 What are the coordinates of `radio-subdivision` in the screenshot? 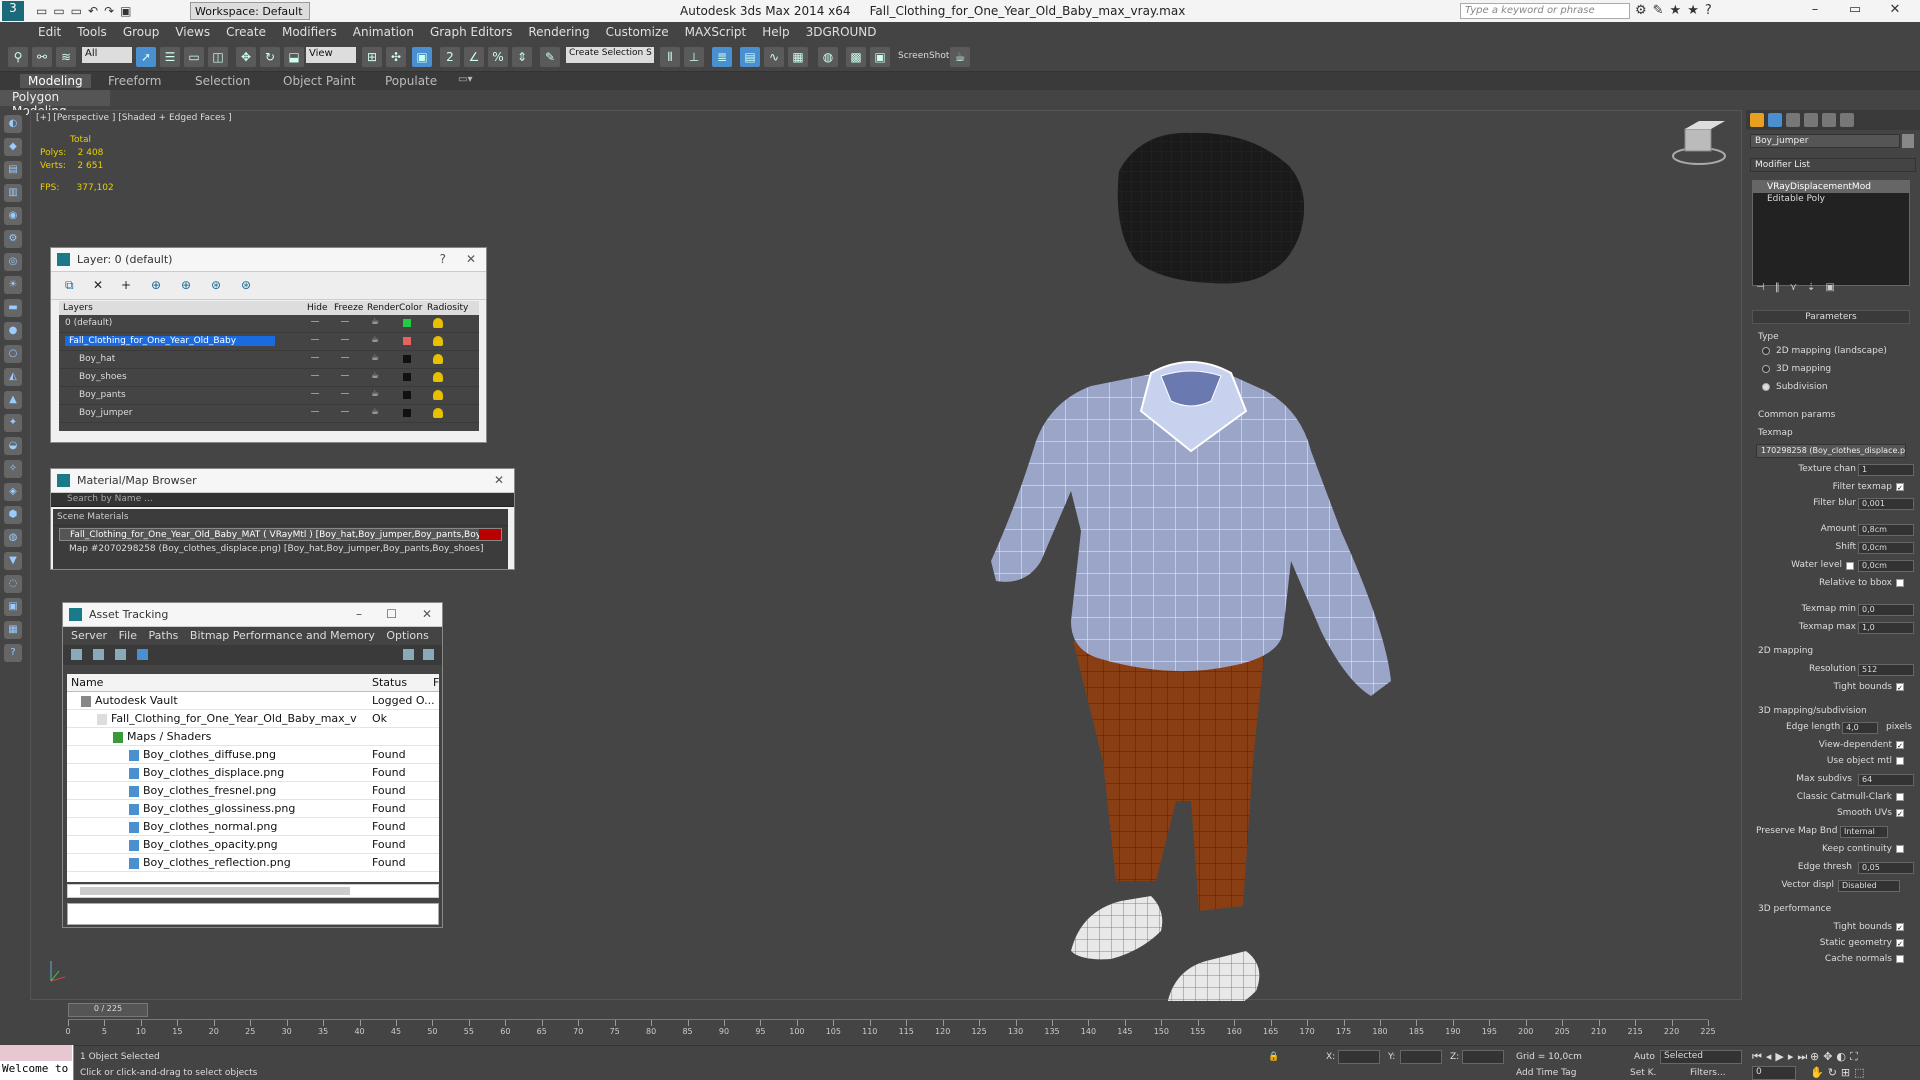 It's located at (1766, 387).